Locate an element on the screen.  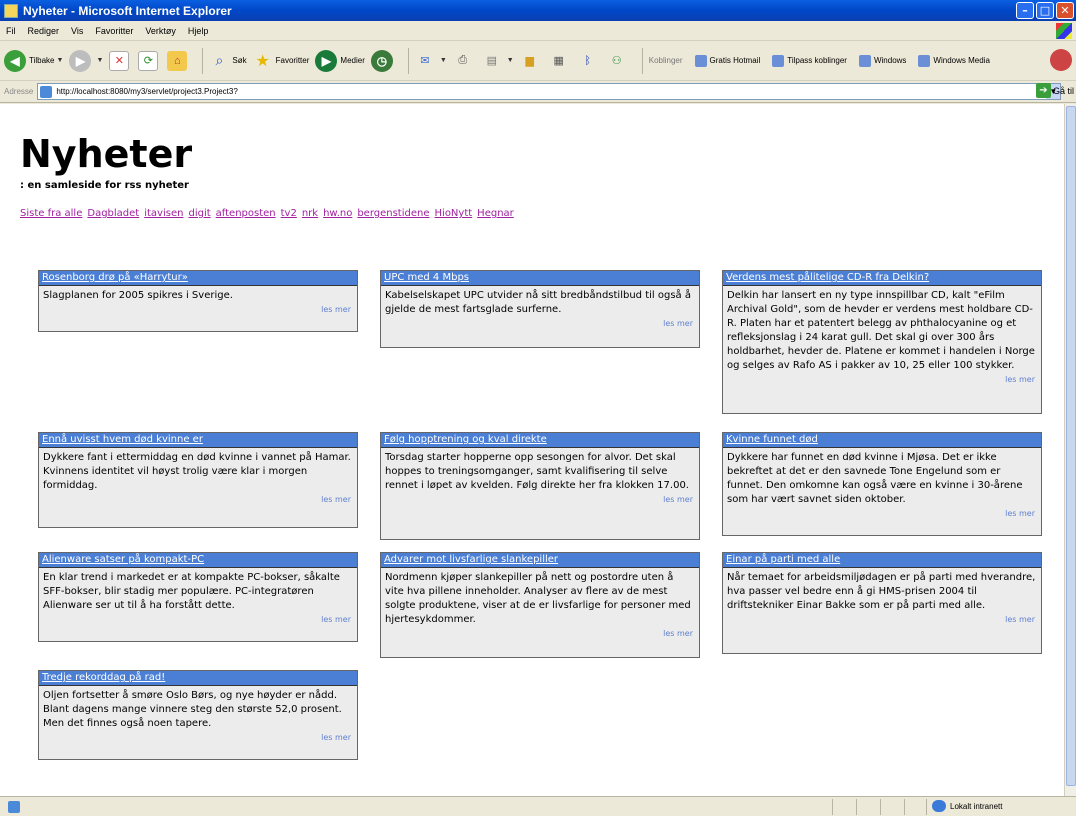
scrollbar-thumb is located at coordinates (1071, 446).